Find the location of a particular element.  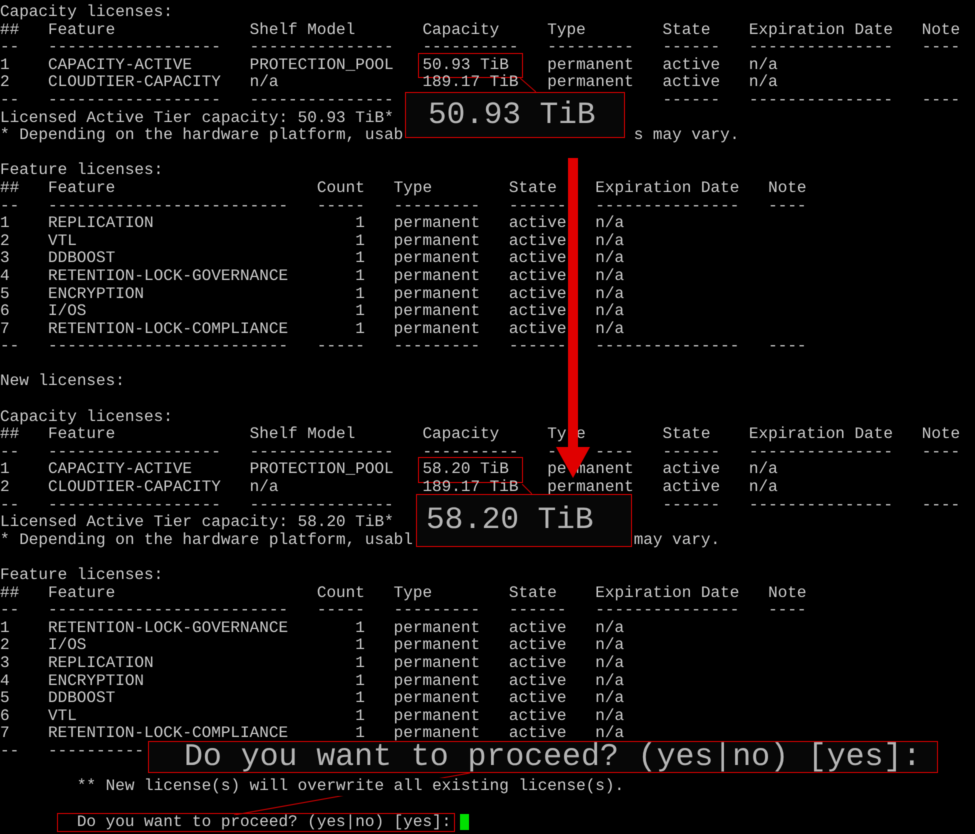

dash-rule: ------------------ is located at coordinates (134, 101).